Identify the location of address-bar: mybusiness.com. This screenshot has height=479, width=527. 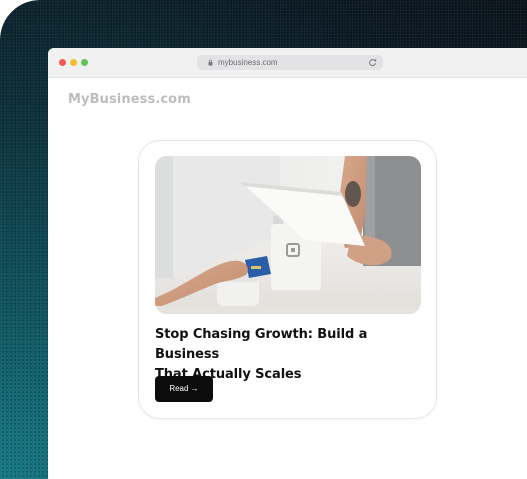
(290, 62).